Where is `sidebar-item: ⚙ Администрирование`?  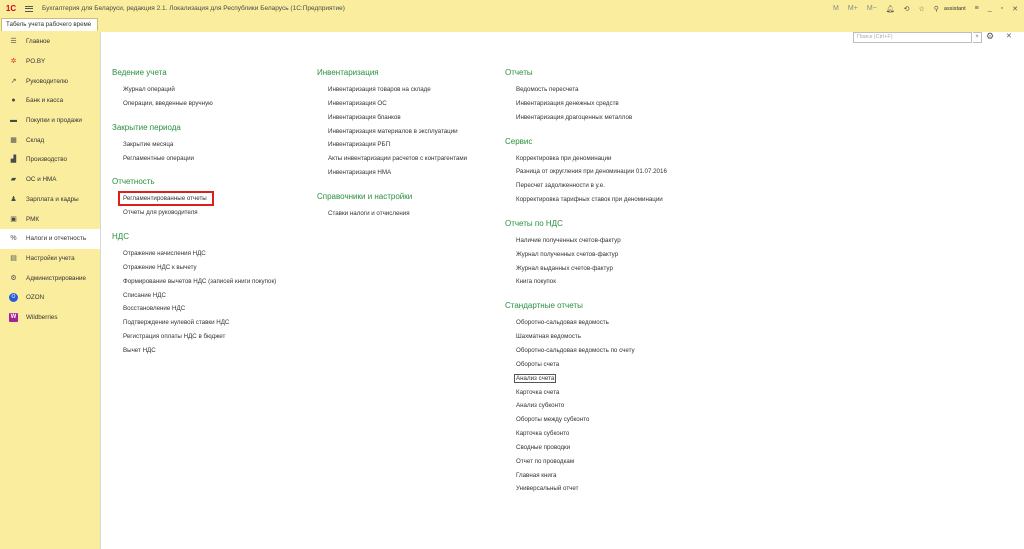 sidebar-item: ⚙ Администрирование is located at coordinates (50, 278).